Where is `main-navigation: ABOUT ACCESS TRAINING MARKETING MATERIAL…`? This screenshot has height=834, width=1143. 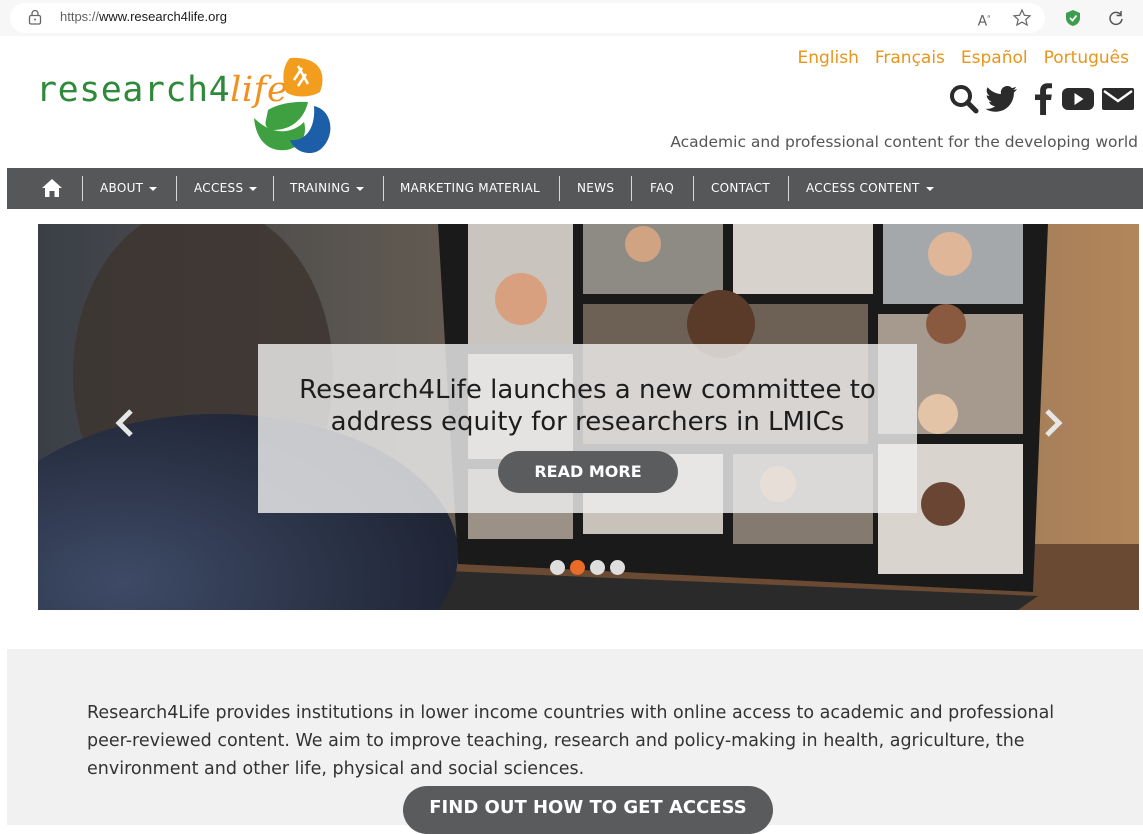
main-navigation: ABOUT ACCESS TRAINING MARKETING MATERIAL… is located at coordinates (575, 188).